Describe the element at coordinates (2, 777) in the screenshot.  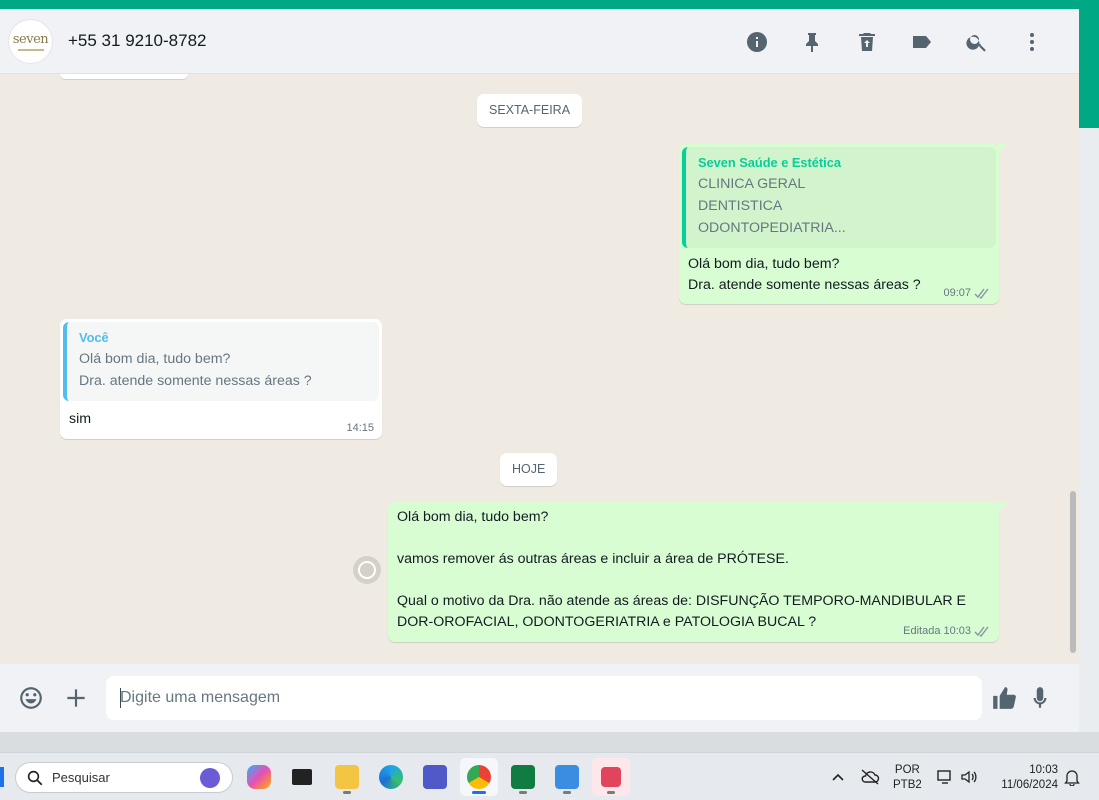
I see `taskbar-left-indicator` at that location.